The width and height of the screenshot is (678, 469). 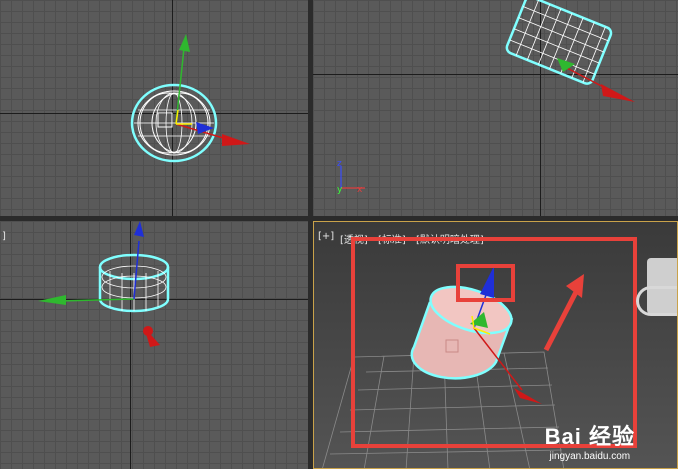 I want to click on move-gizmo-top, so click(x=212, y=90).